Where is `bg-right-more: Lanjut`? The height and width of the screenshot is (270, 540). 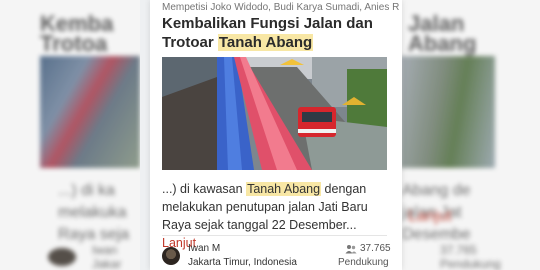
bg-right-more: Lanjut is located at coordinates (430, 216).